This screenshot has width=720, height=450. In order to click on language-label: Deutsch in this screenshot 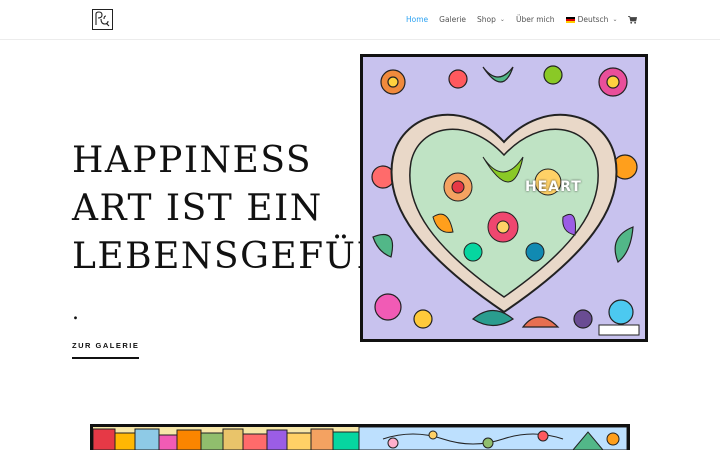, I will do `click(593, 19)`.